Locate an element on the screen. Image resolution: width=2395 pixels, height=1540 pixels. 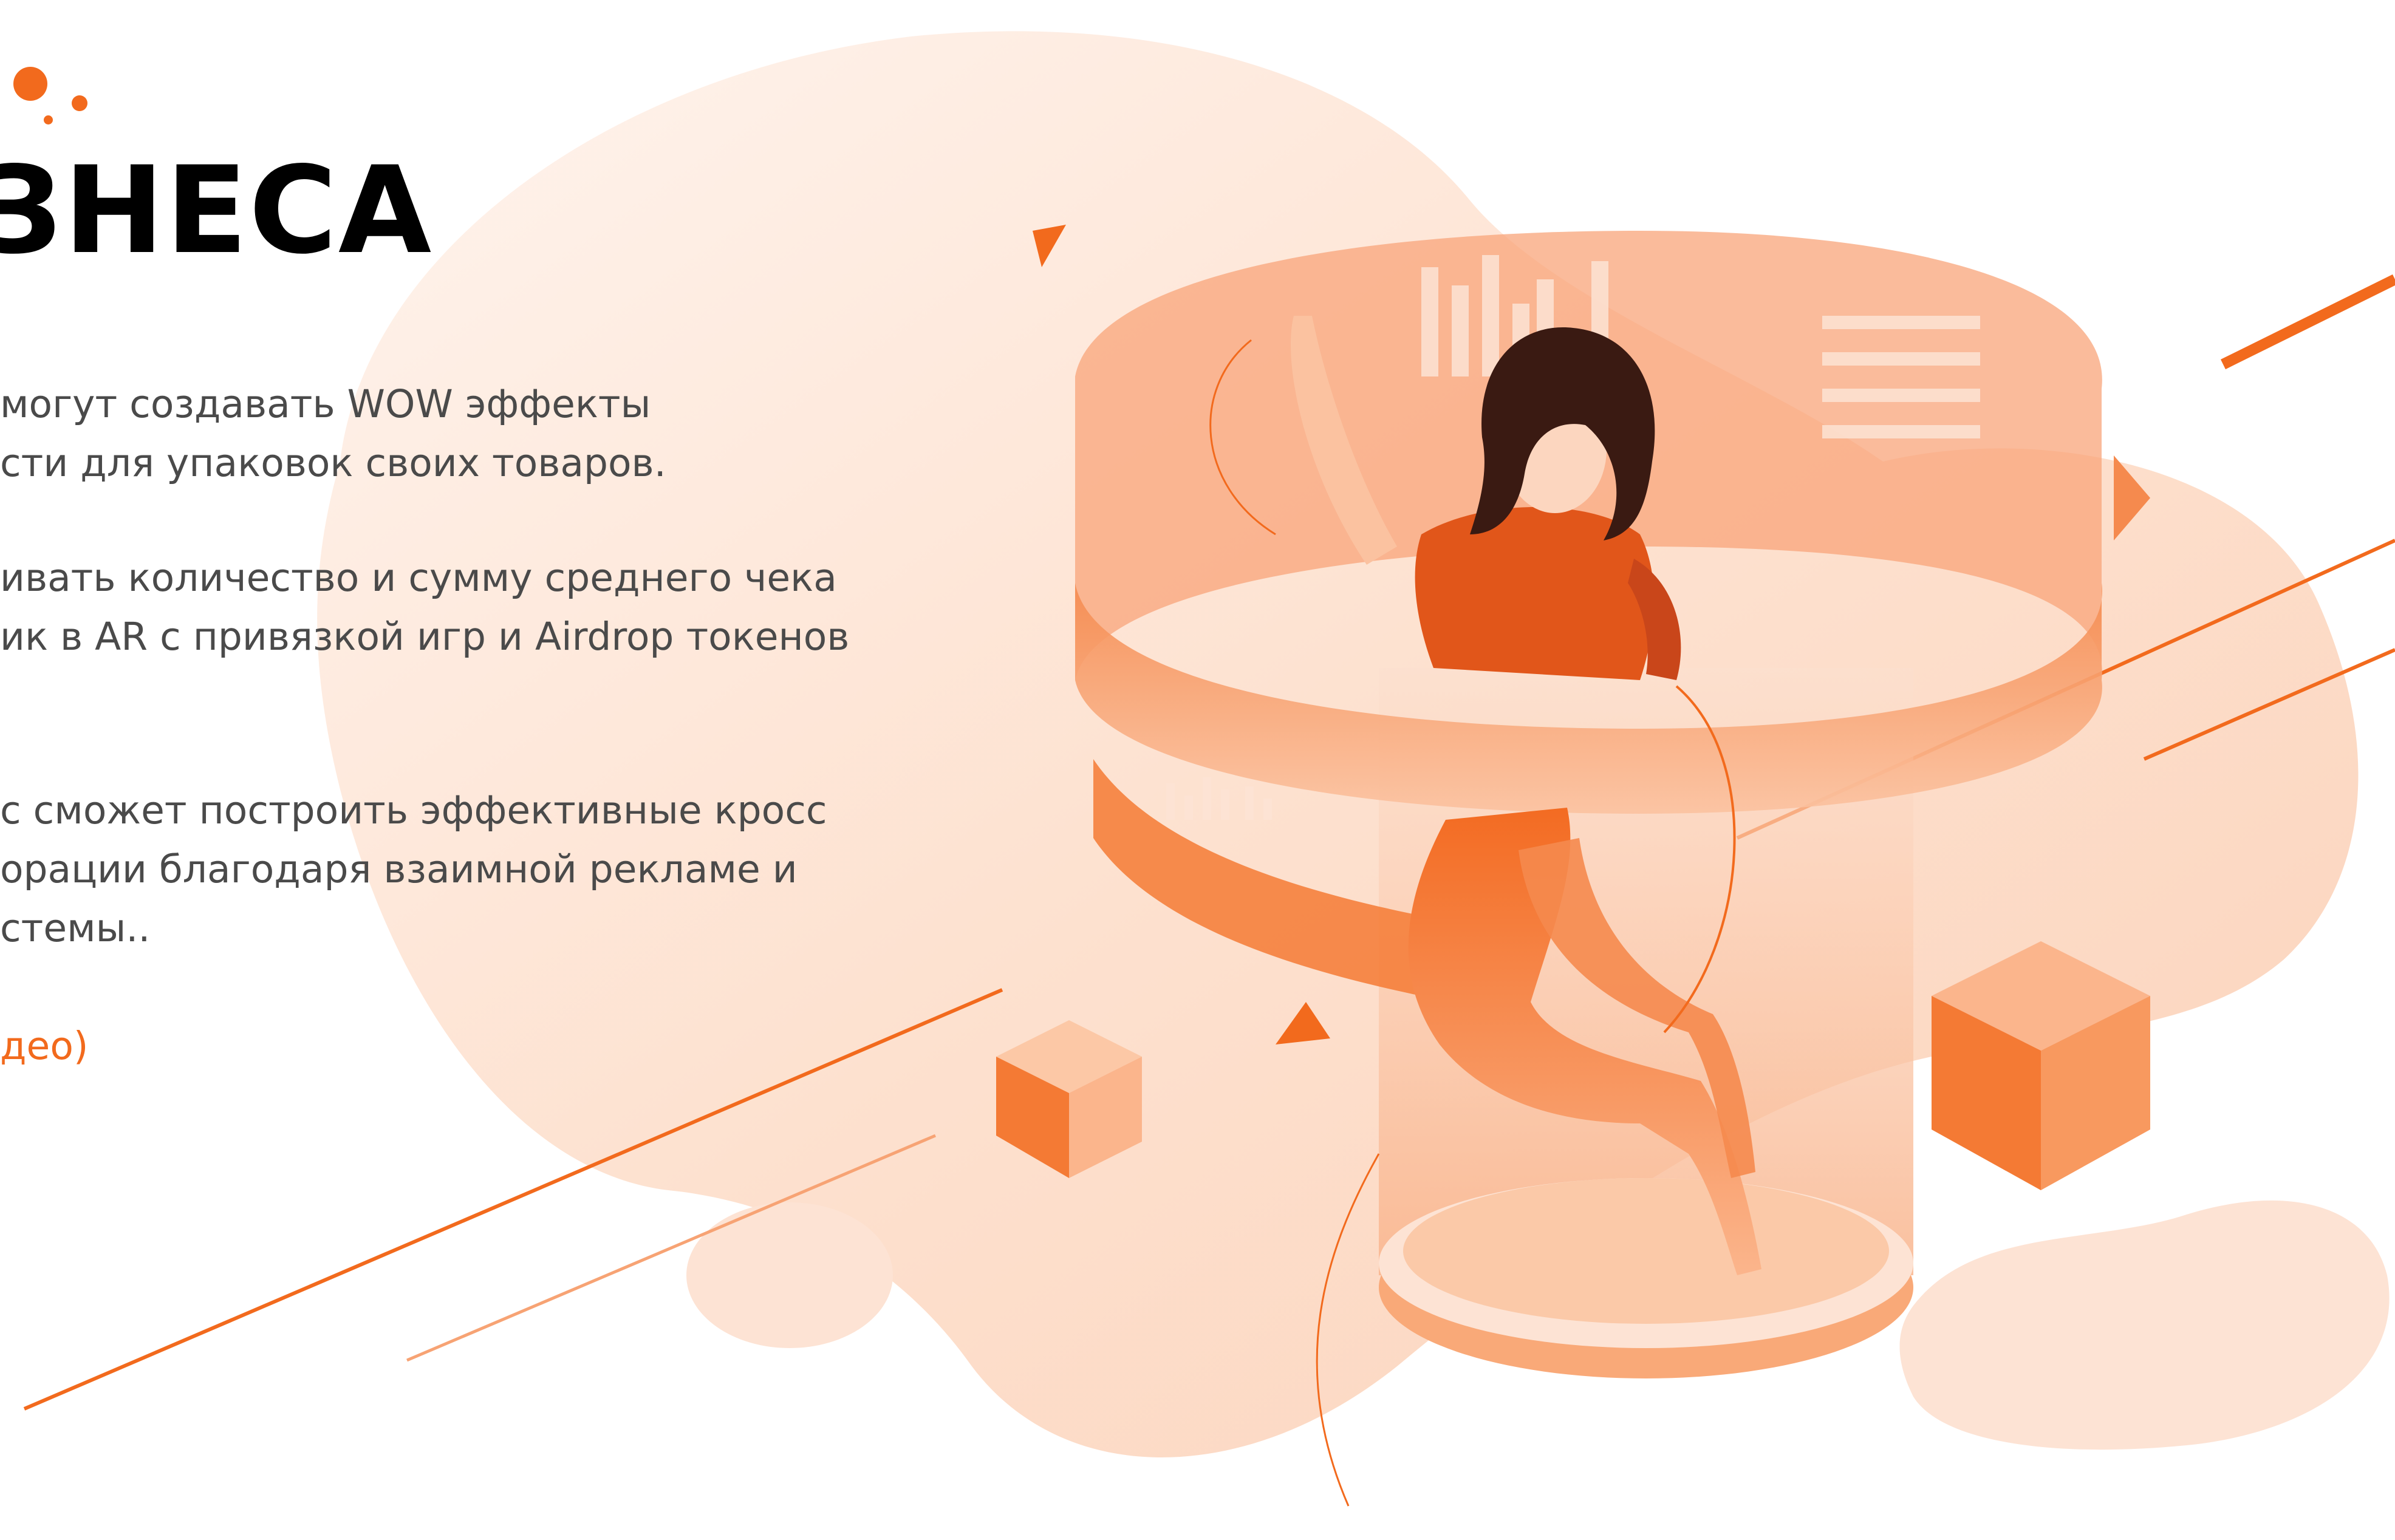
diagonal-line is located at coordinates (2308, 322).